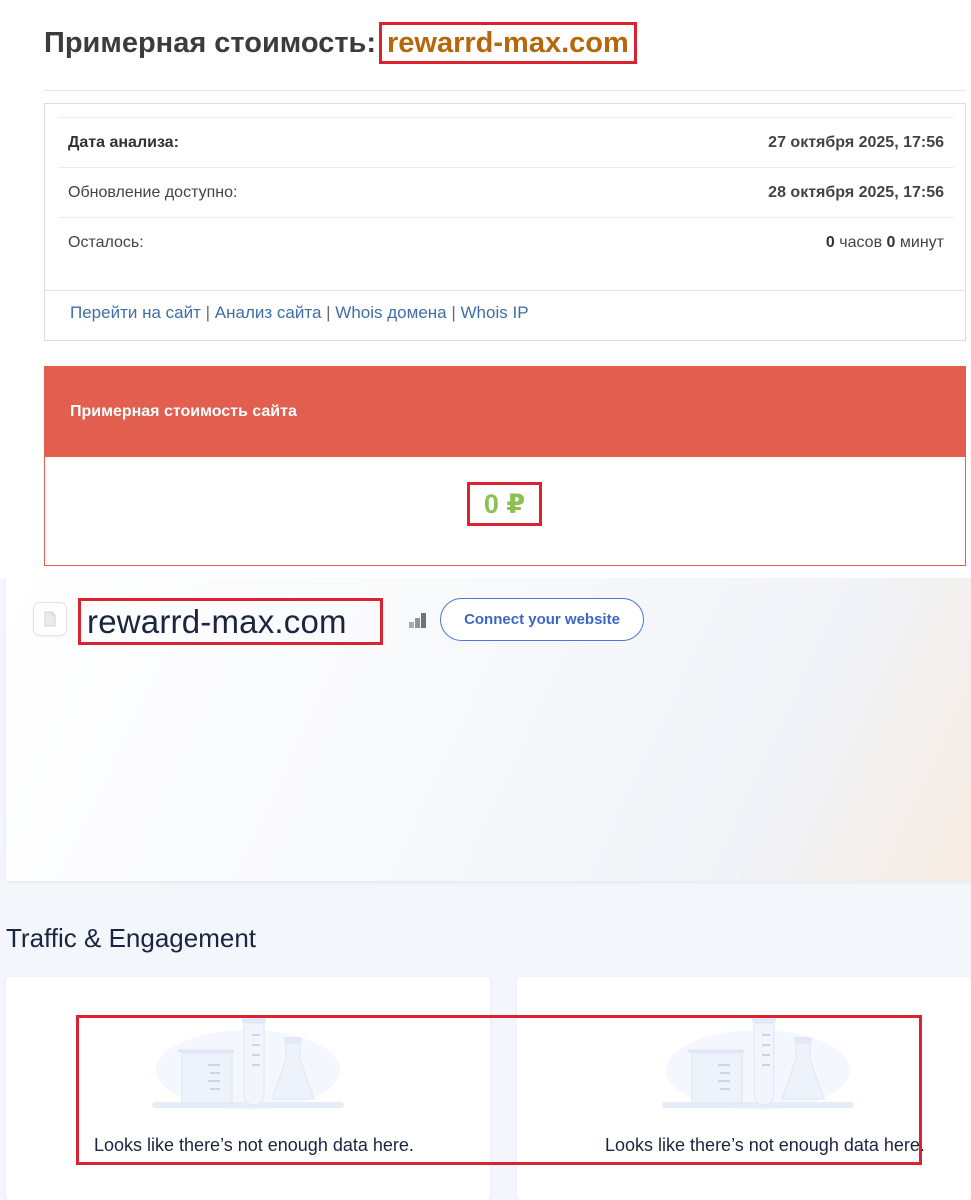 Image resolution: width=971 pixels, height=1200 pixels. What do you see at coordinates (217, 621) in the screenshot?
I see `site-domain: rewarrd-max.com` at bounding box center [217, 621].